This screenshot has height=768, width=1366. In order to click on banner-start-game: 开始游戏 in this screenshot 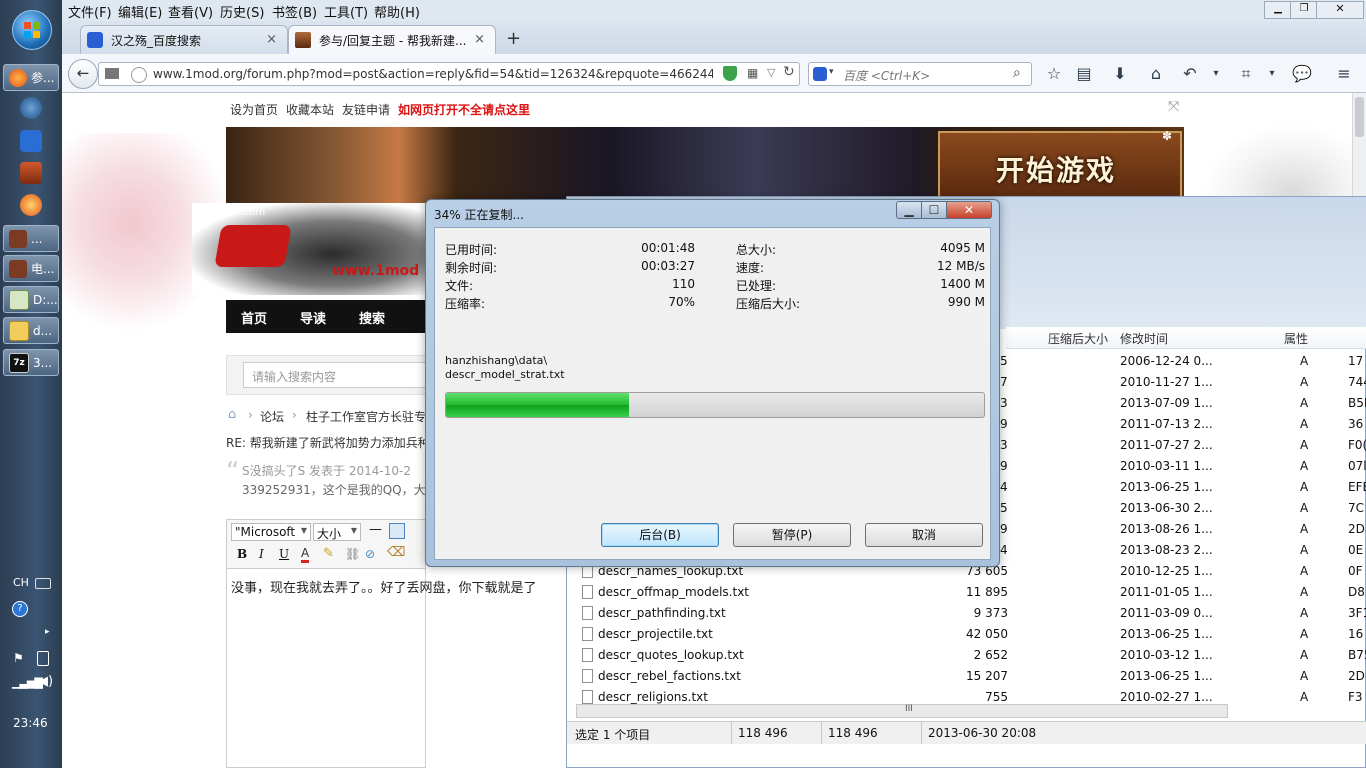, I will do `click(1056, 169)`.